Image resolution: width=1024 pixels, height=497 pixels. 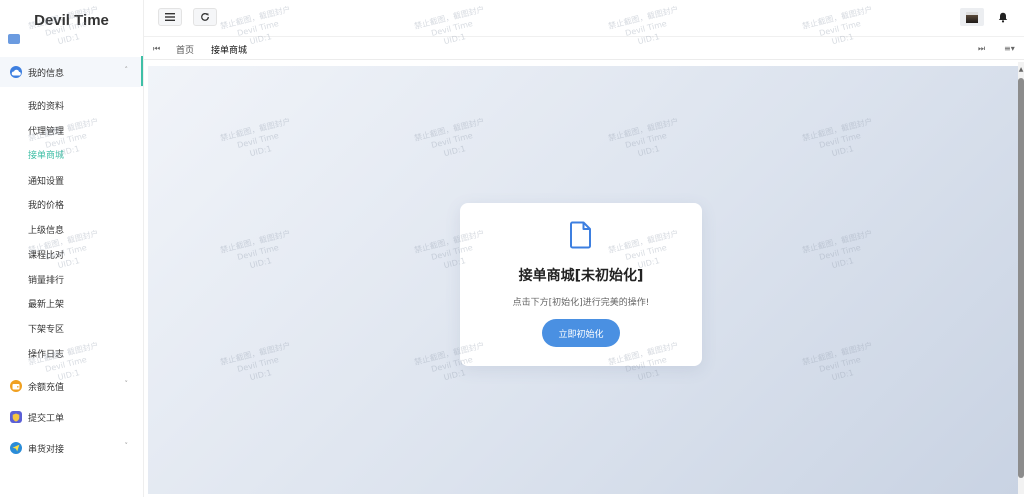 I want to click on refresh-button, so click(x=205, y=17).